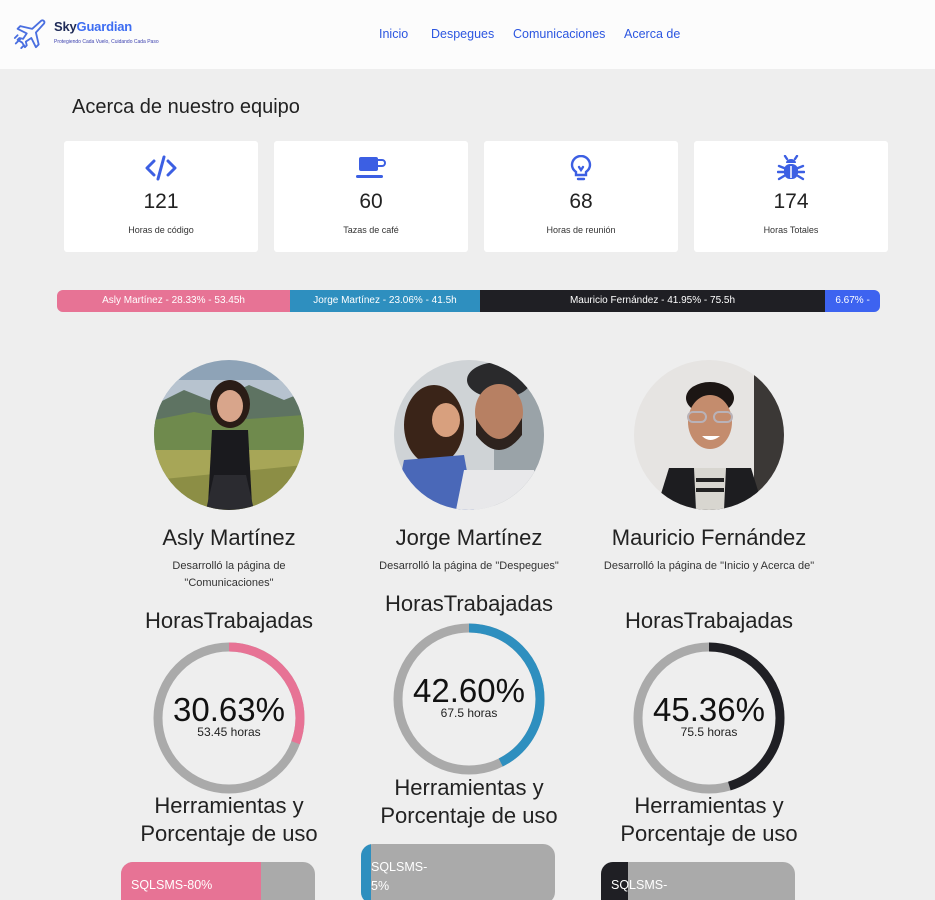 The height and width of the screenshot is (900, 935). I want to click on lightbulb-icon, so click(581, 168).